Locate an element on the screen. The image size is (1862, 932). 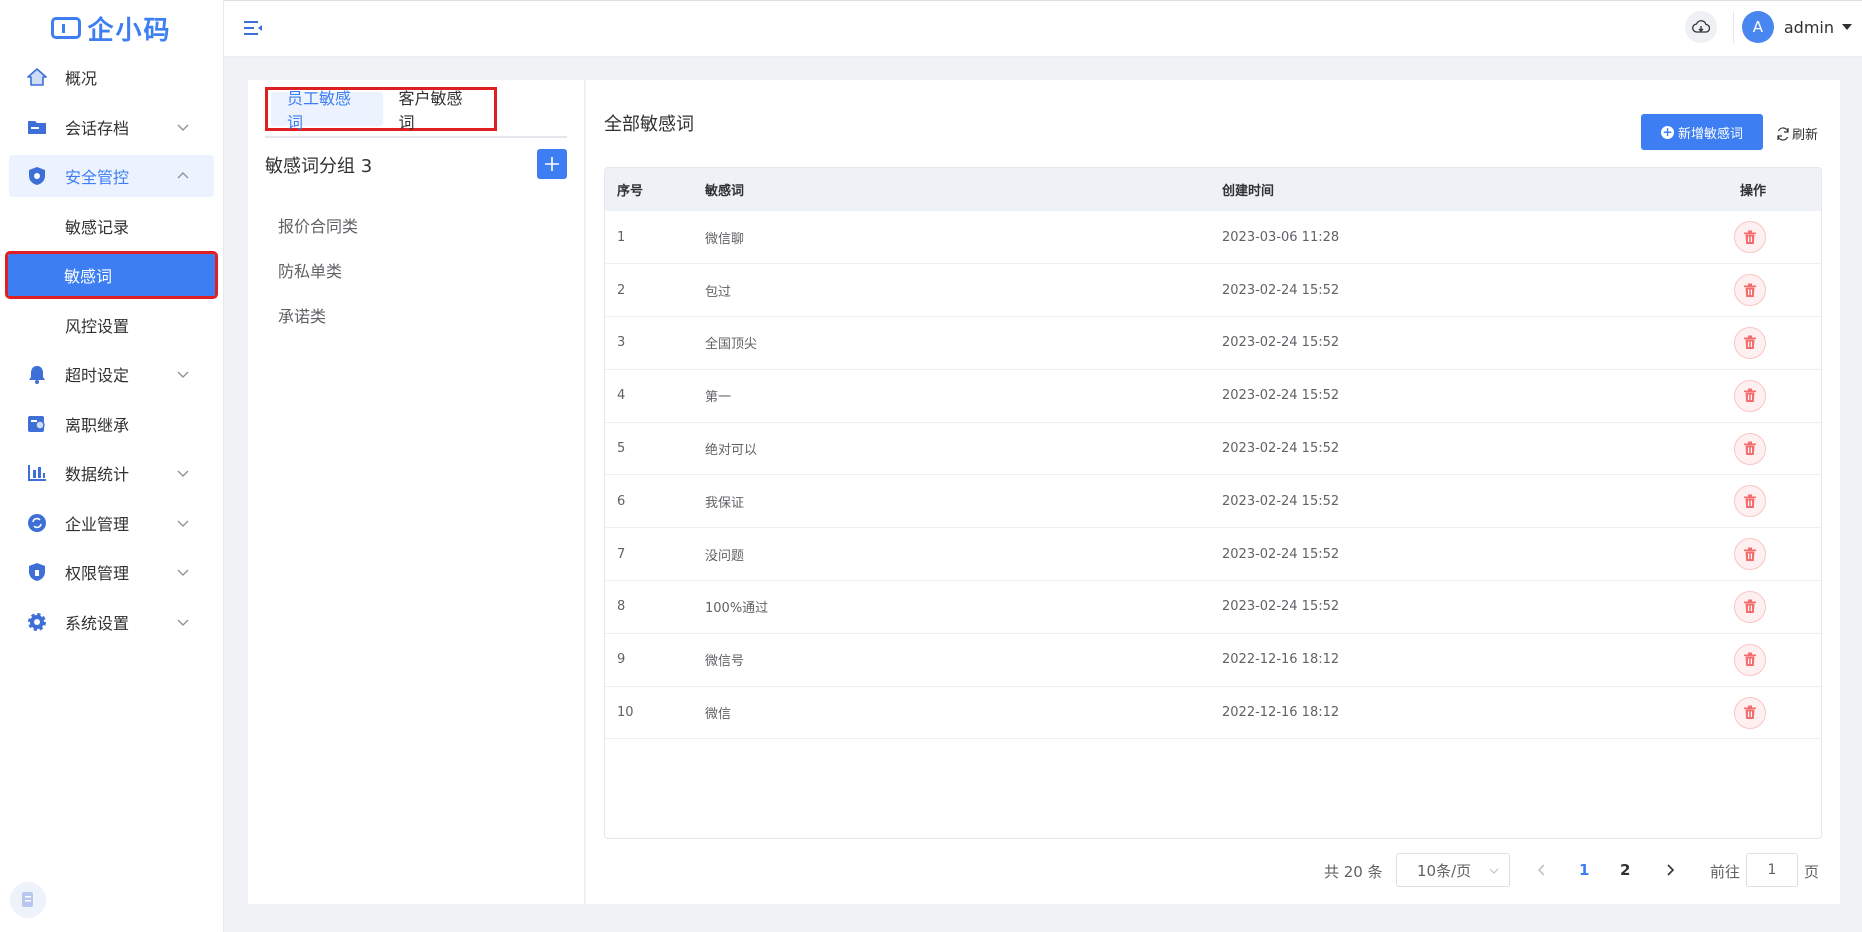
lock-shield-icon is located at coordinates (37, 572).